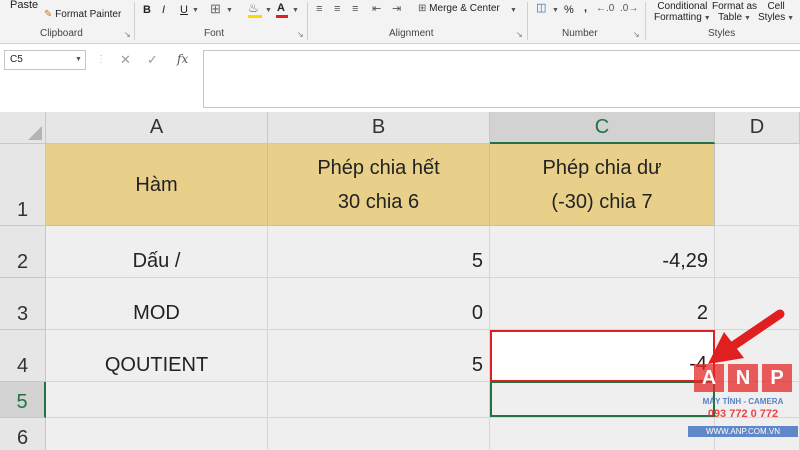 This screenshot has width=800, height=450. What do you see at coordinates (152, 60) in the screenshot?
I see `enter-icon: ✓` at bounding box center [152, 60].